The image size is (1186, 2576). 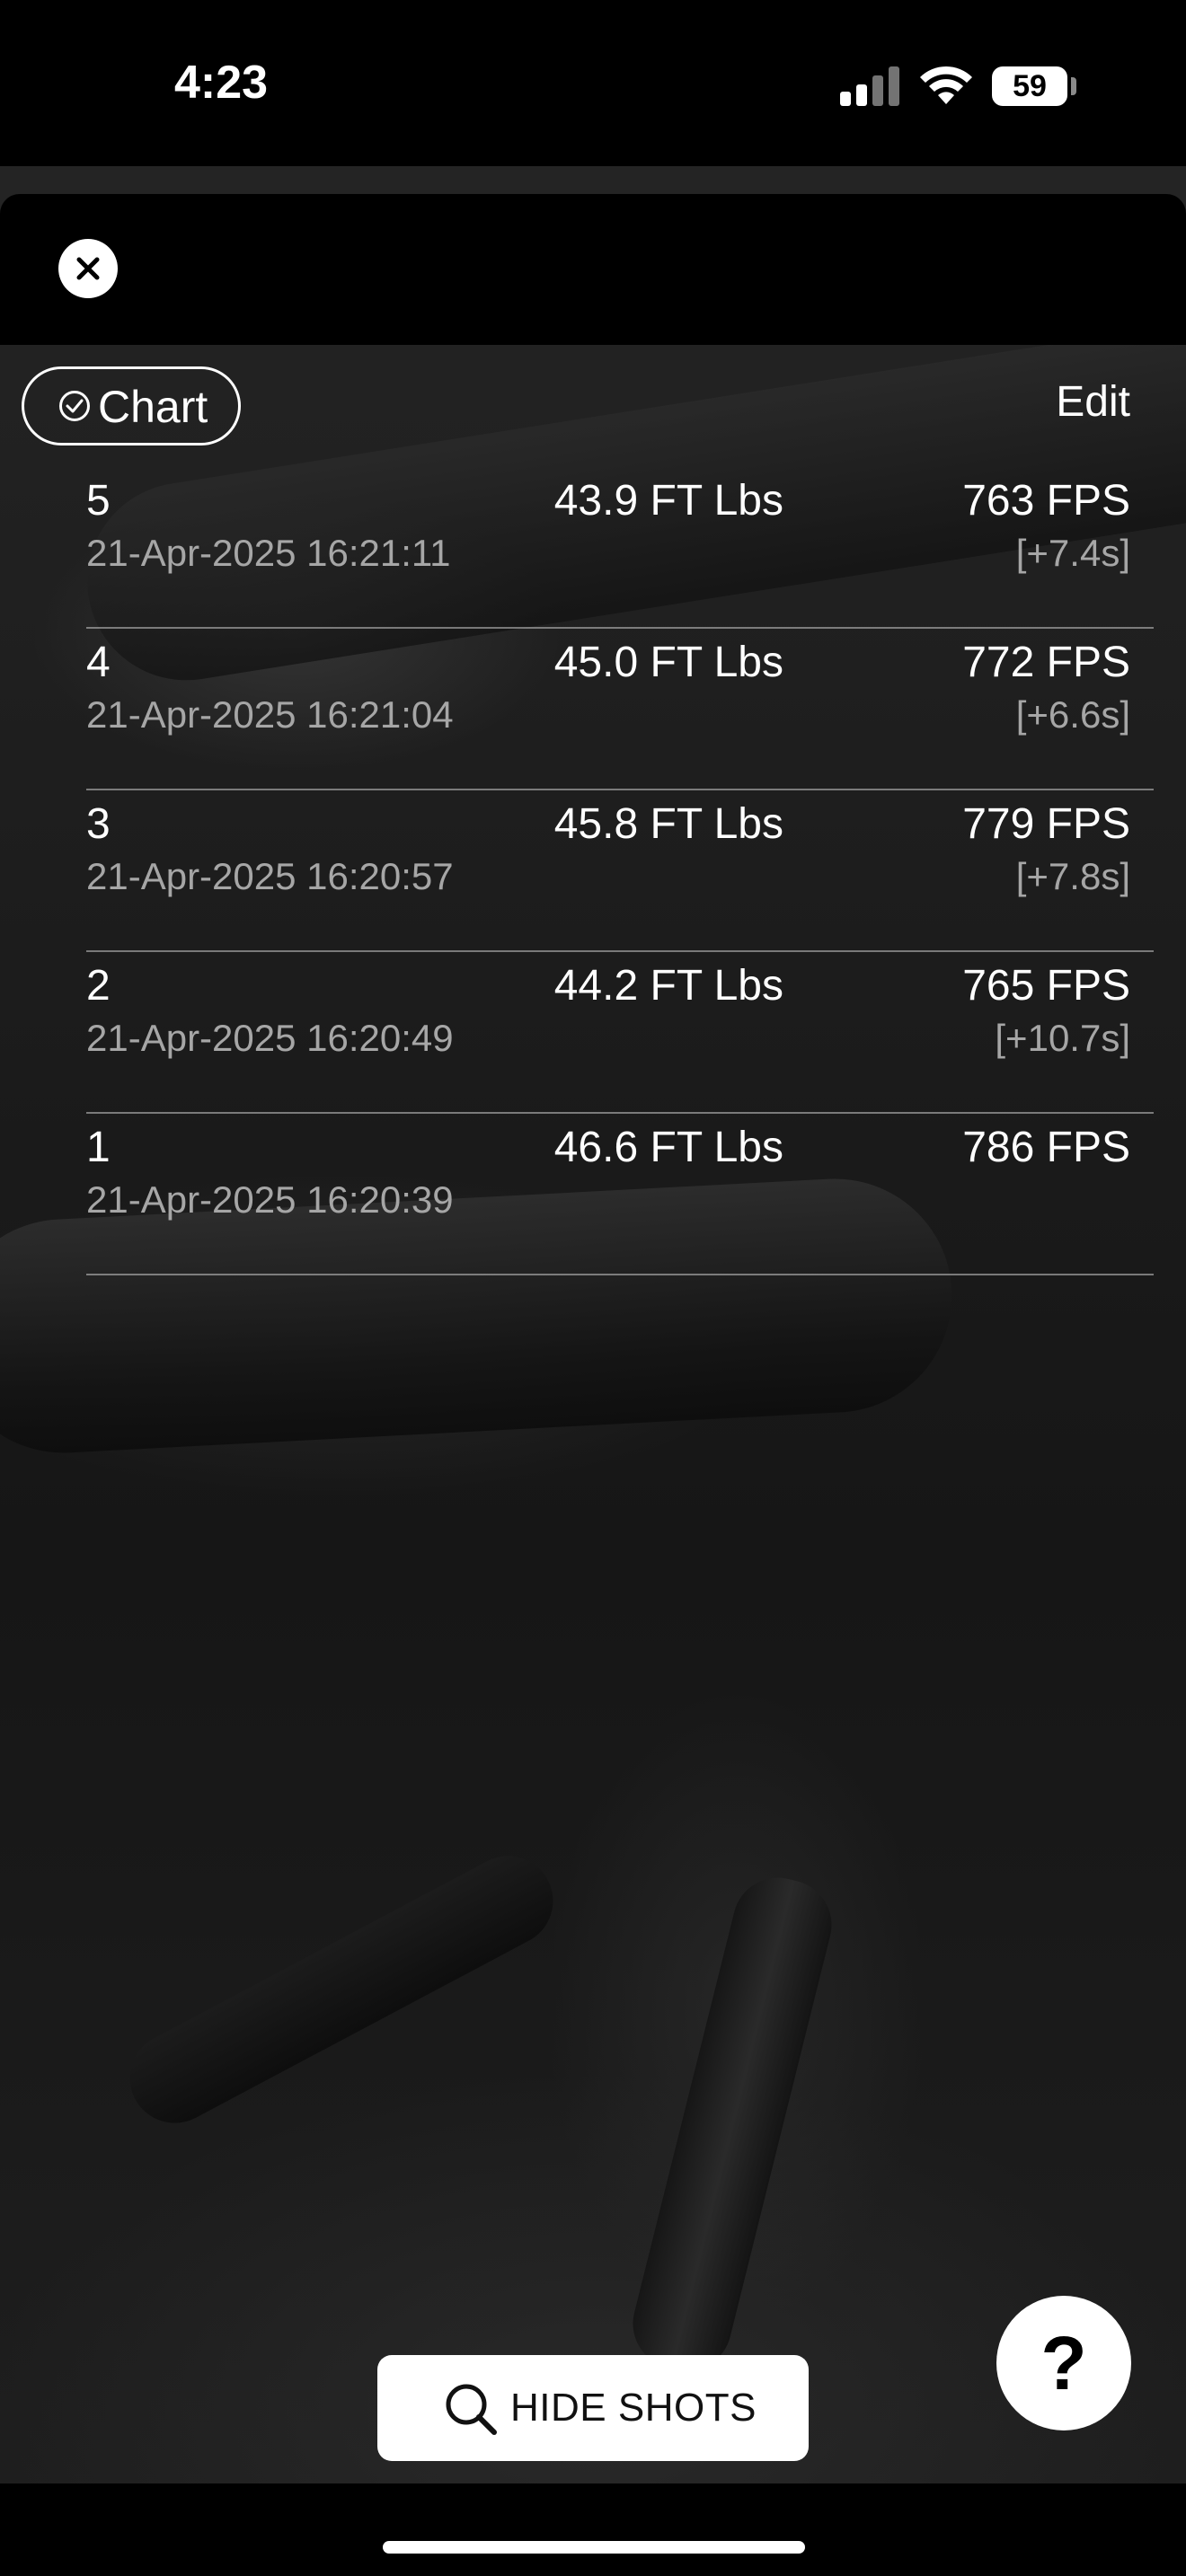 What do you see at coordinates (98, 501) in the screenshot?
I see `shot-number: 5` at bounding box center [98, 501].